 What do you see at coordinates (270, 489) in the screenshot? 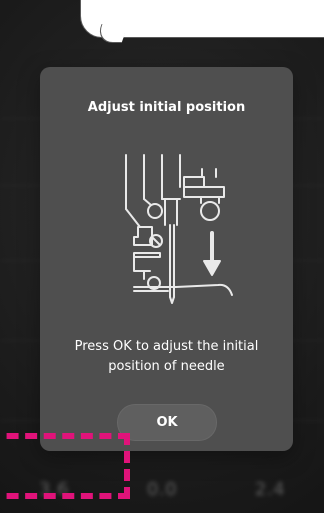
I see `background-value-3: 2.4` at bounding box center [270, 489].